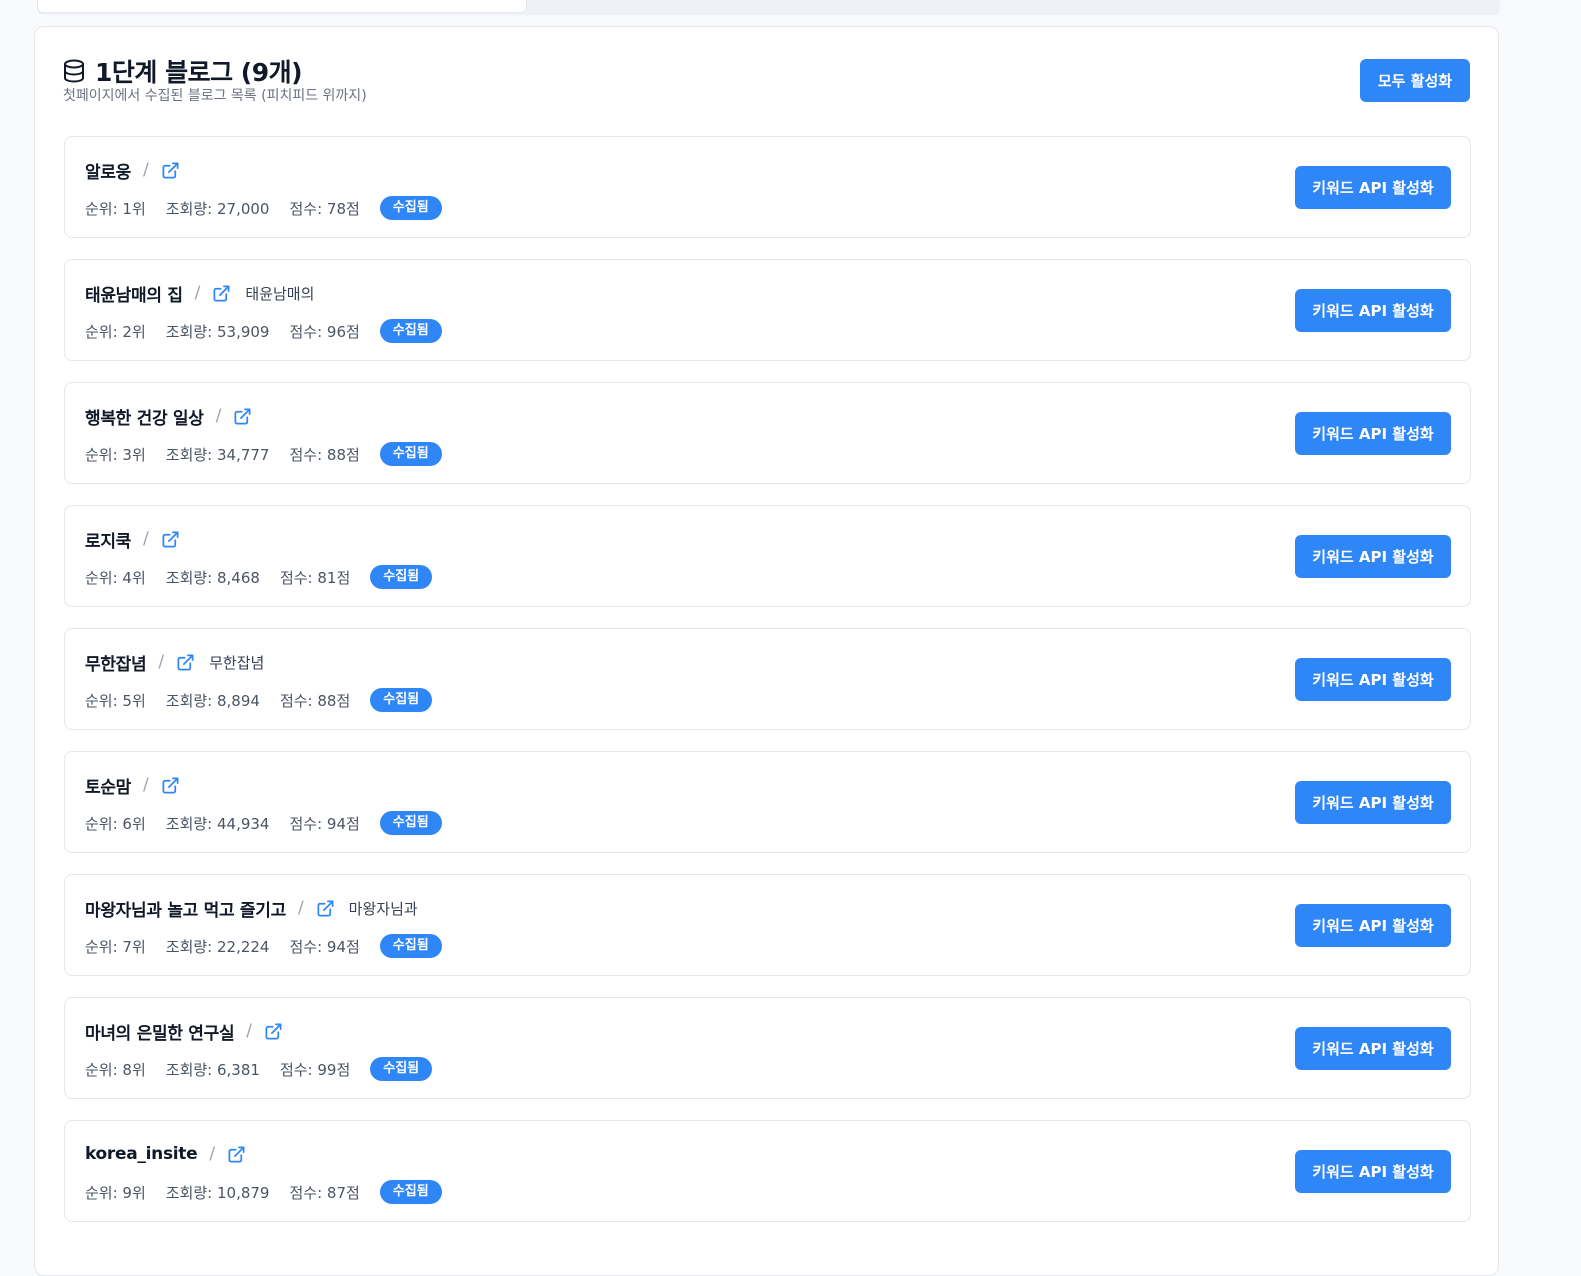 This screenshot has width=1581, height=1276. I want to click on blog-rank: 순위: 8위, so click(115, 1069).